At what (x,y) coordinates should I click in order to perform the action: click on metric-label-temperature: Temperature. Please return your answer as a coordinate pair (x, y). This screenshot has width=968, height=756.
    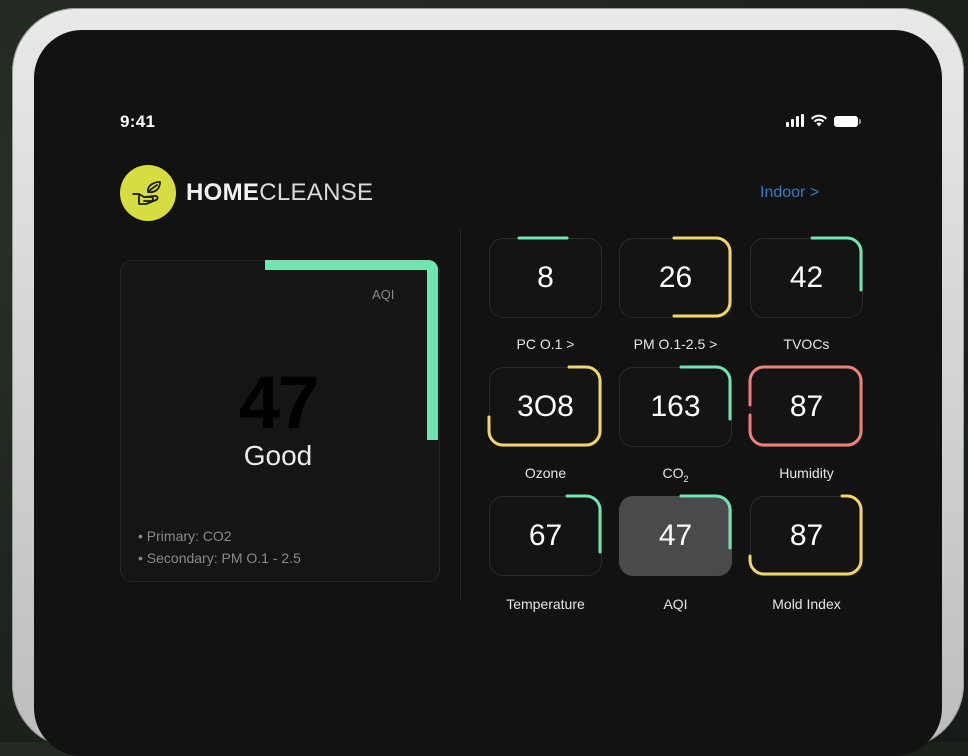
    Looking at the image, I should click on (545, 604).